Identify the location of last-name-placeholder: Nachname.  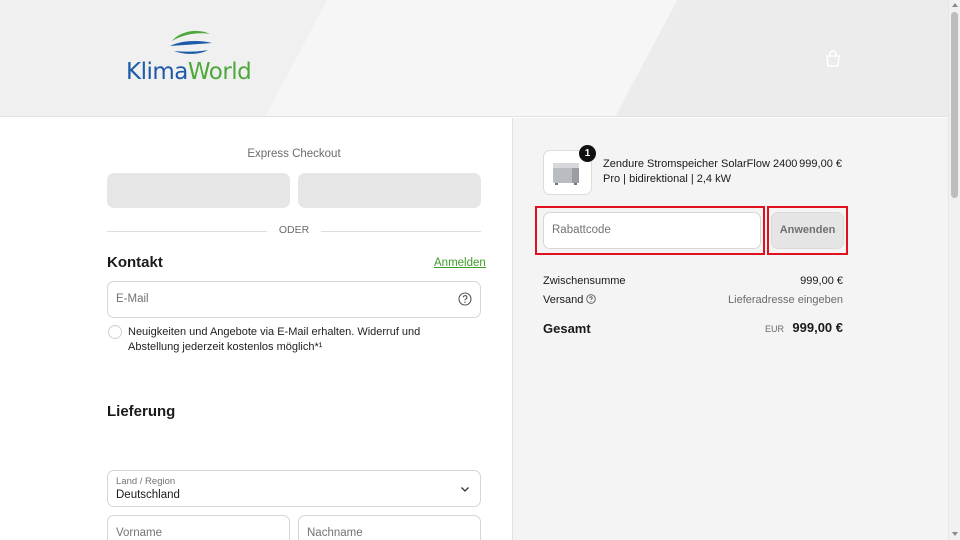
(335, 533).